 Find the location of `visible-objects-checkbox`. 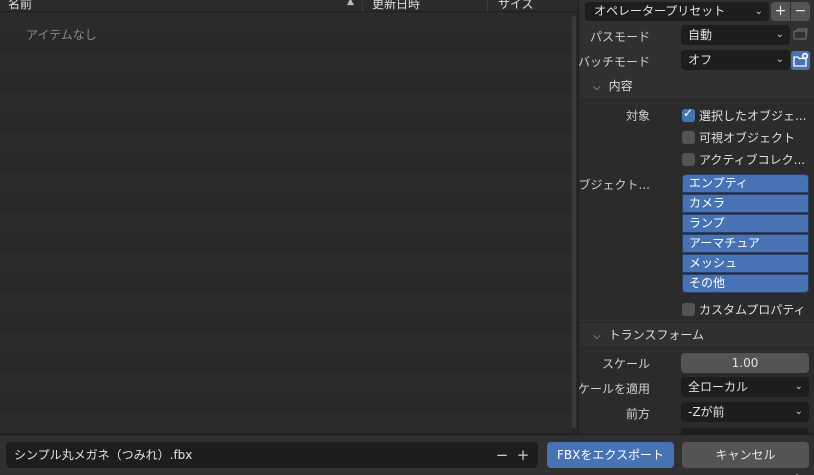

visible-objects-checkbox is located at coordinates (688, 137).